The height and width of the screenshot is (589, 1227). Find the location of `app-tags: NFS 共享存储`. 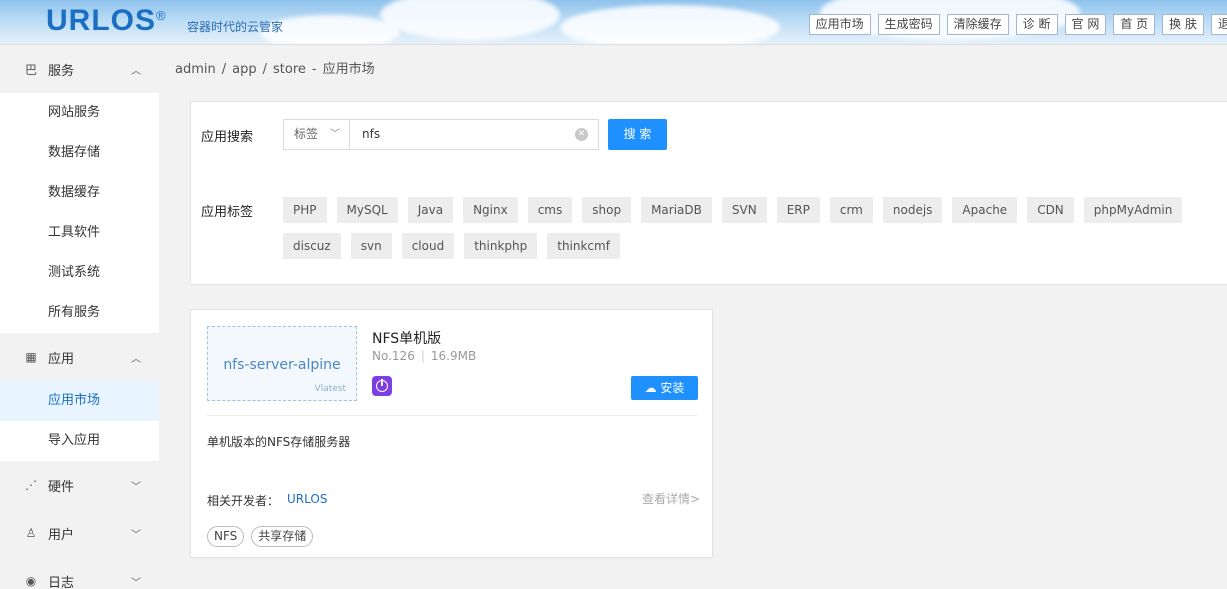

app-tags: NFS 共享存储 is located at coordinates (260, 536).